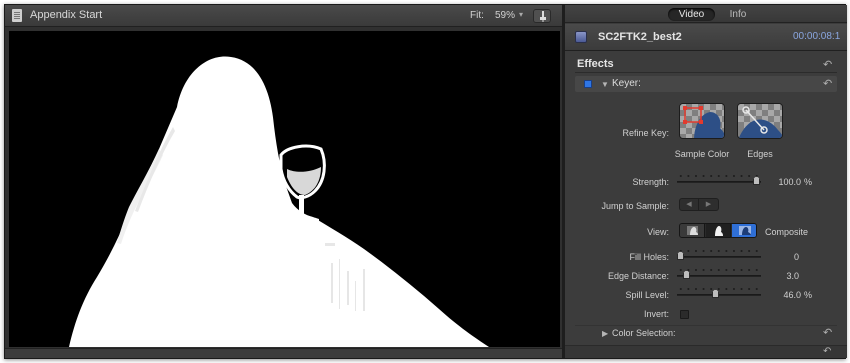 The height and width of the screenshot is (363, 850). Describe the element at coordinates (588, 84) in the screenshot. I see `keyer-enable-checkbox` at that location.